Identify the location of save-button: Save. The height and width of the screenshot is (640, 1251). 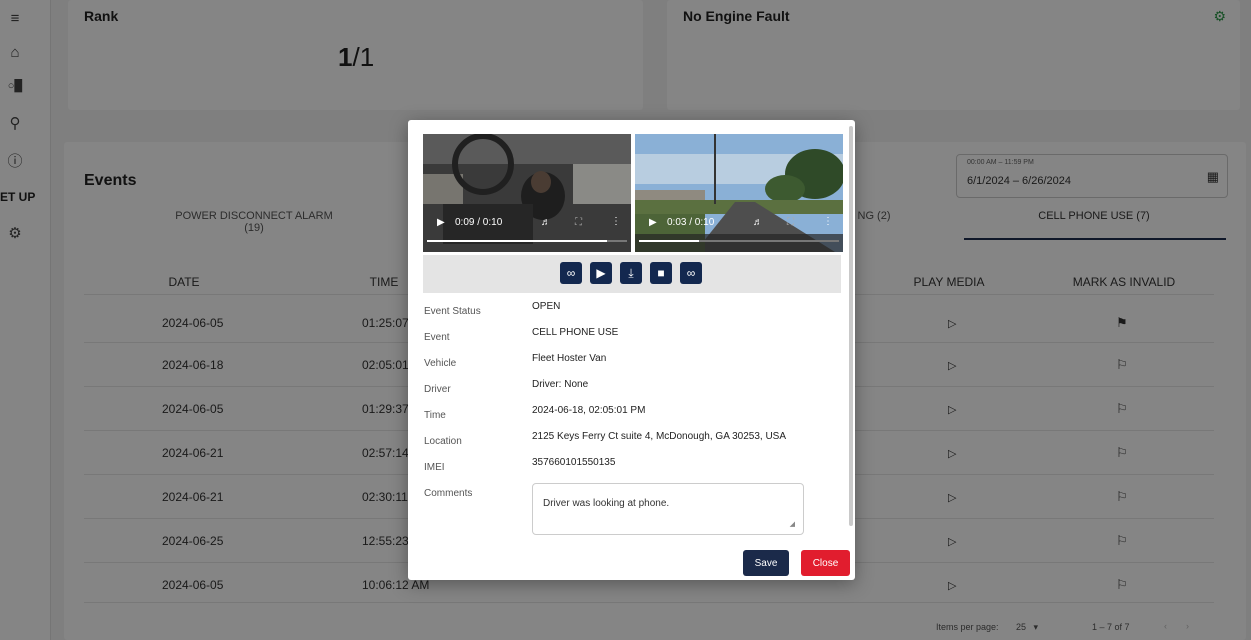
(766, 563).